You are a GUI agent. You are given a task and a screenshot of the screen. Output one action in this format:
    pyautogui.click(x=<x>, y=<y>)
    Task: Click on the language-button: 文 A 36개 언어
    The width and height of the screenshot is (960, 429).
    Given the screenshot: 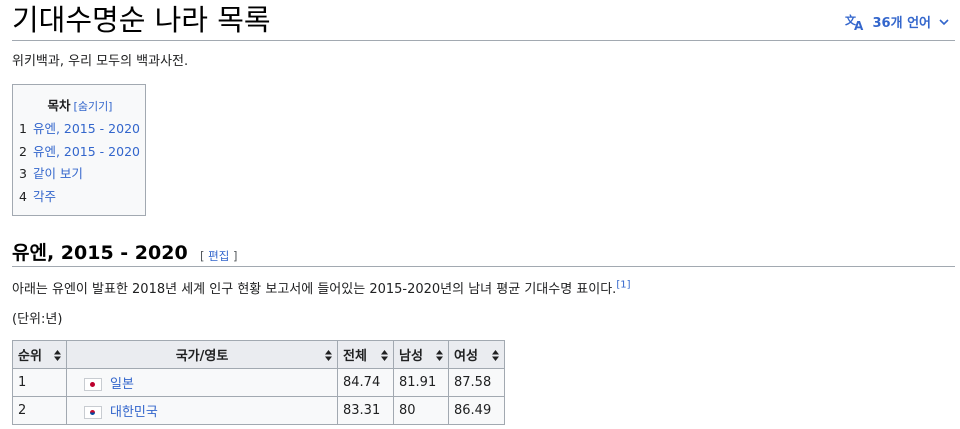 What is the action you would take?
    pyautogui.click(x=897, y=21)
    